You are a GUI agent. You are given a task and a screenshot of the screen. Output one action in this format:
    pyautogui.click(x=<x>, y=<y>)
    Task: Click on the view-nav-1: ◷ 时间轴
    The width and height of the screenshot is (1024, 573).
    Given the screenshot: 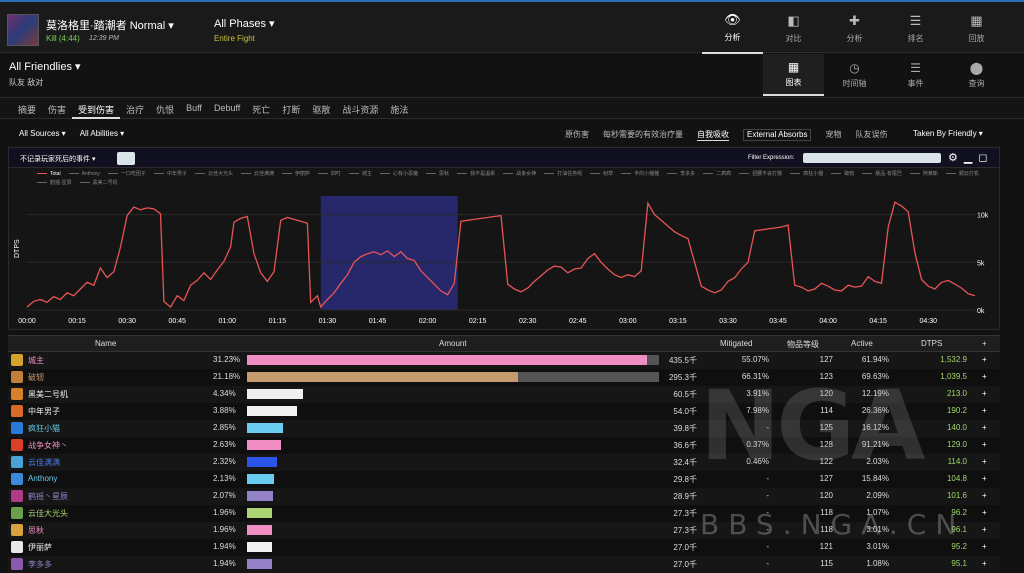 What is the action you would take?
    pyautogui.click(x=854, y=75)
    